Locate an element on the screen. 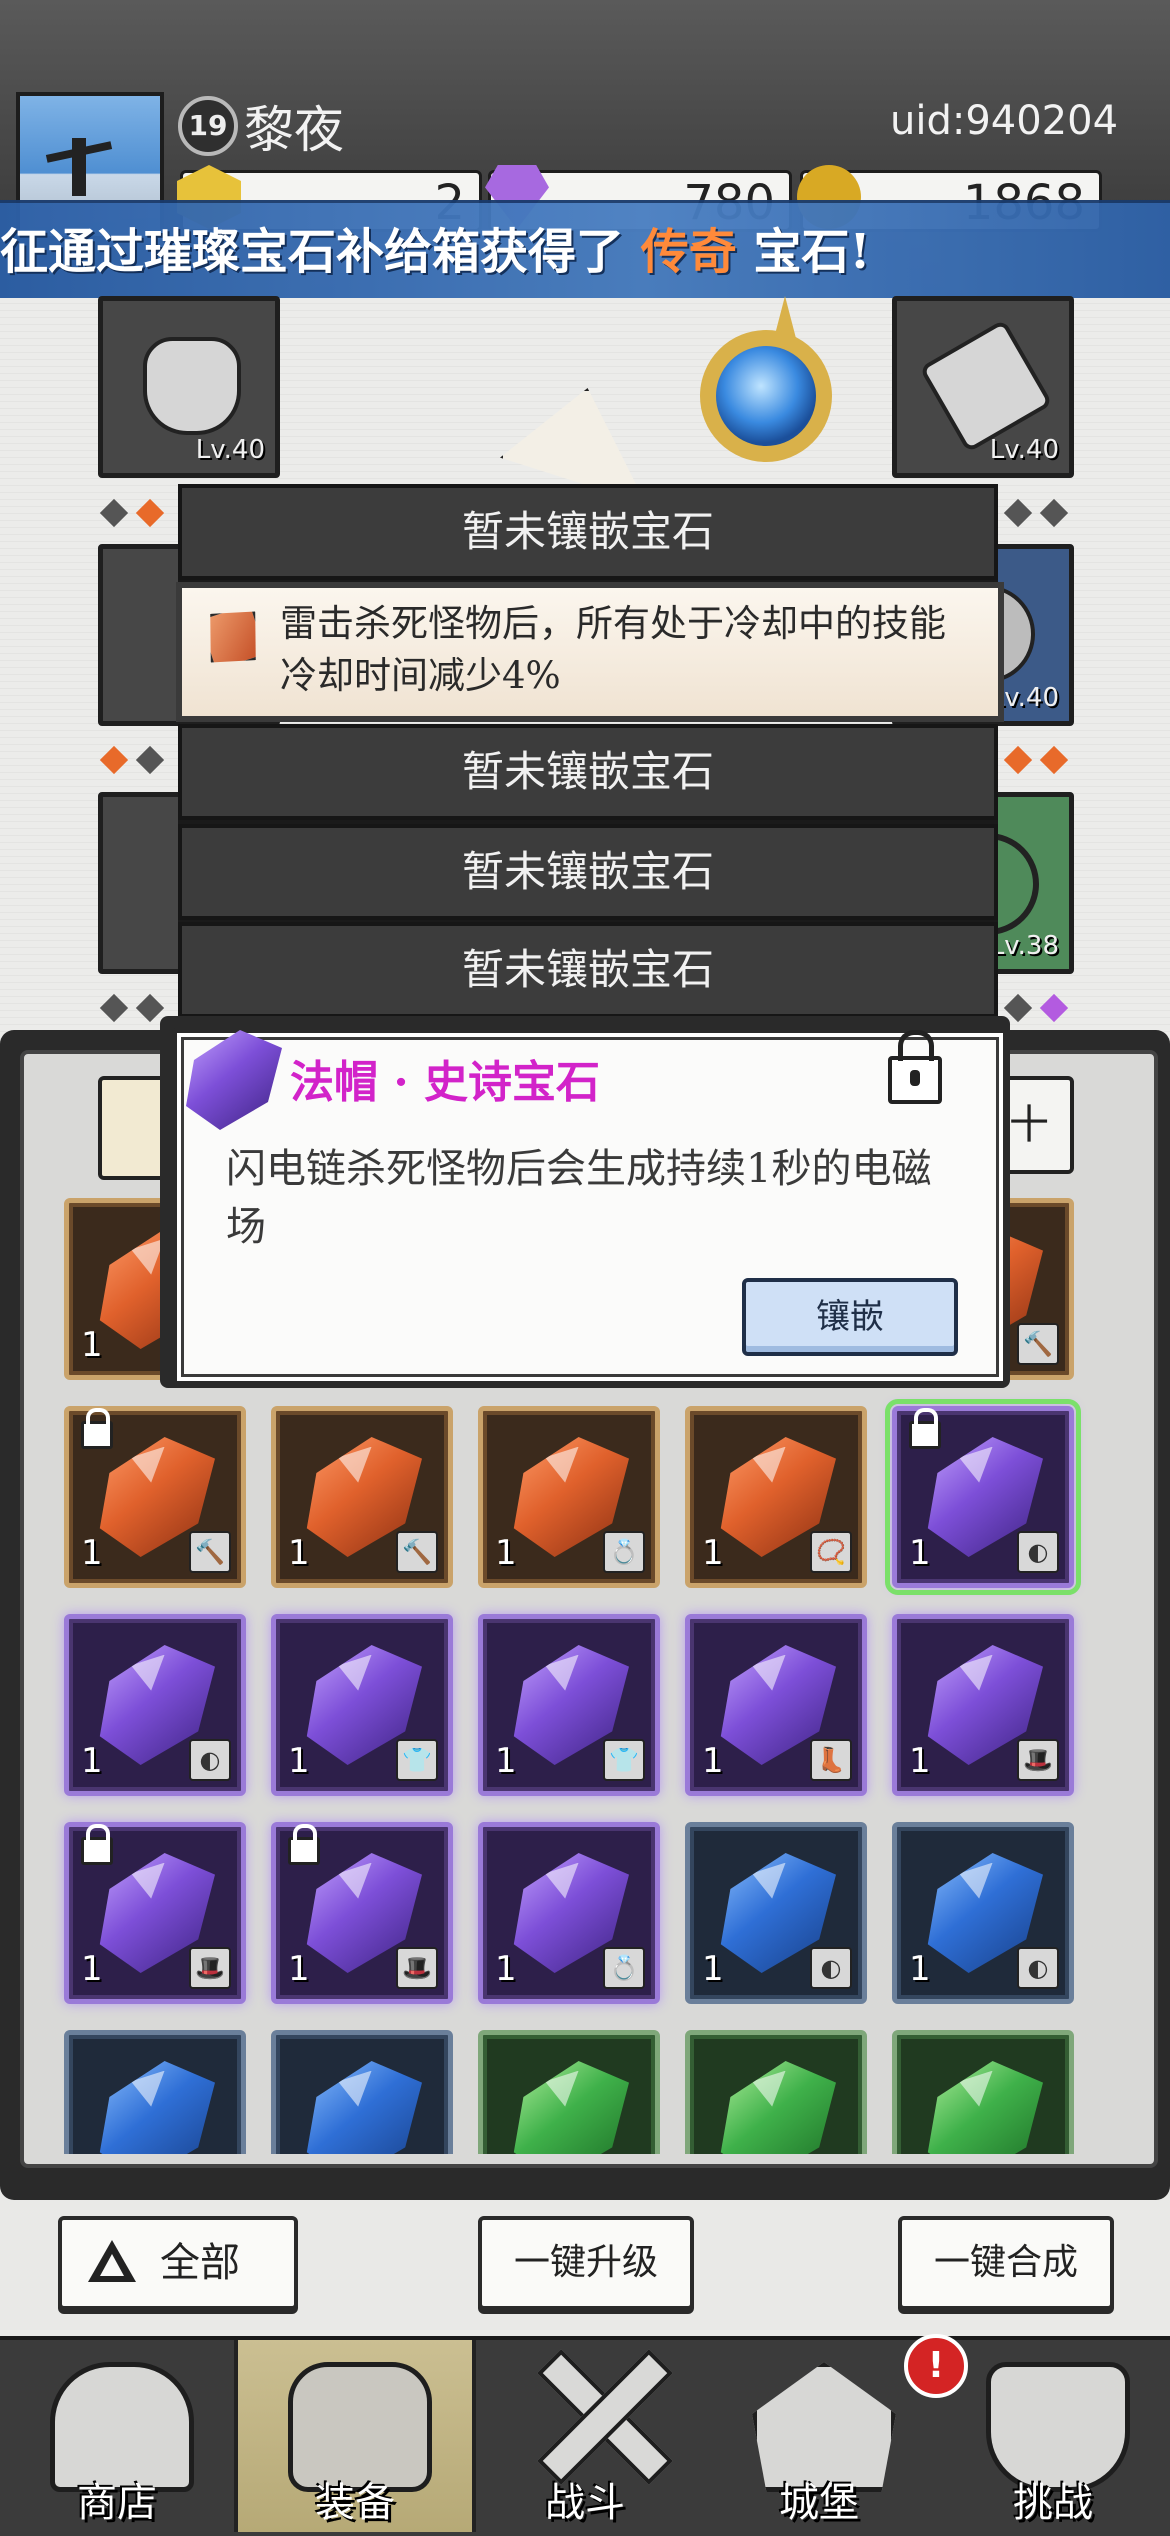 The image size is (1170, 2536). equip-level: Lv.38 is located at coordinates (1024, 946).